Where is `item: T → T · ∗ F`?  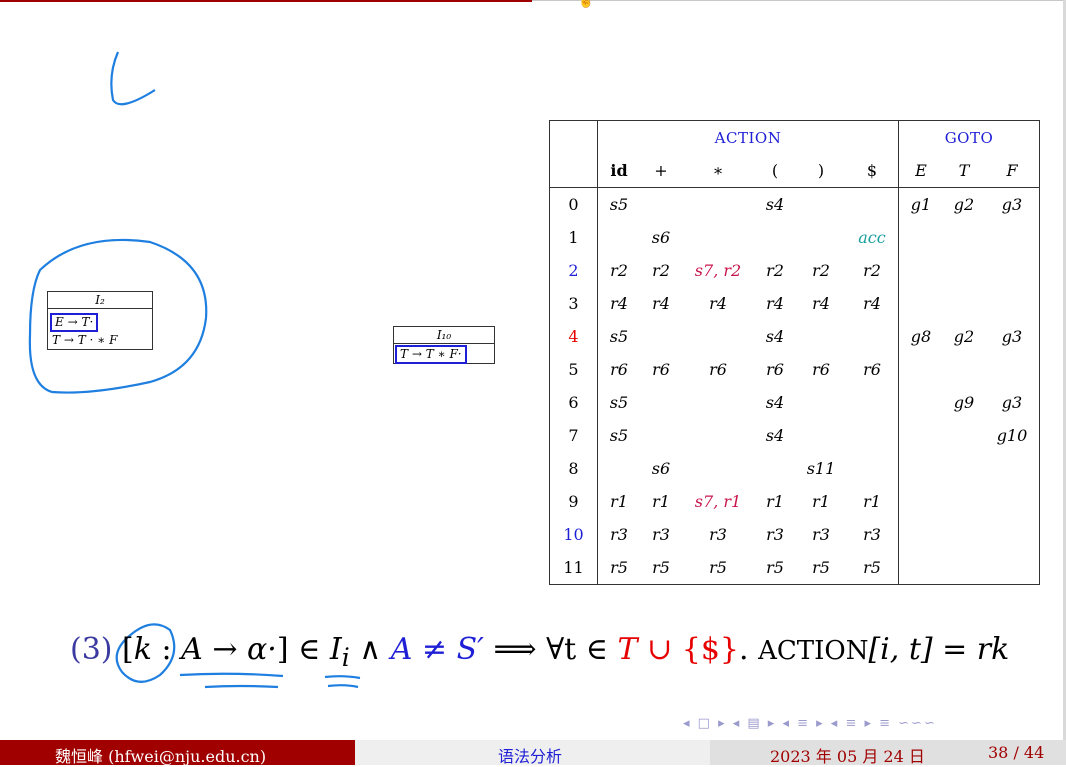
item: T → T · ∗ F is located at coordinates (85, 340).